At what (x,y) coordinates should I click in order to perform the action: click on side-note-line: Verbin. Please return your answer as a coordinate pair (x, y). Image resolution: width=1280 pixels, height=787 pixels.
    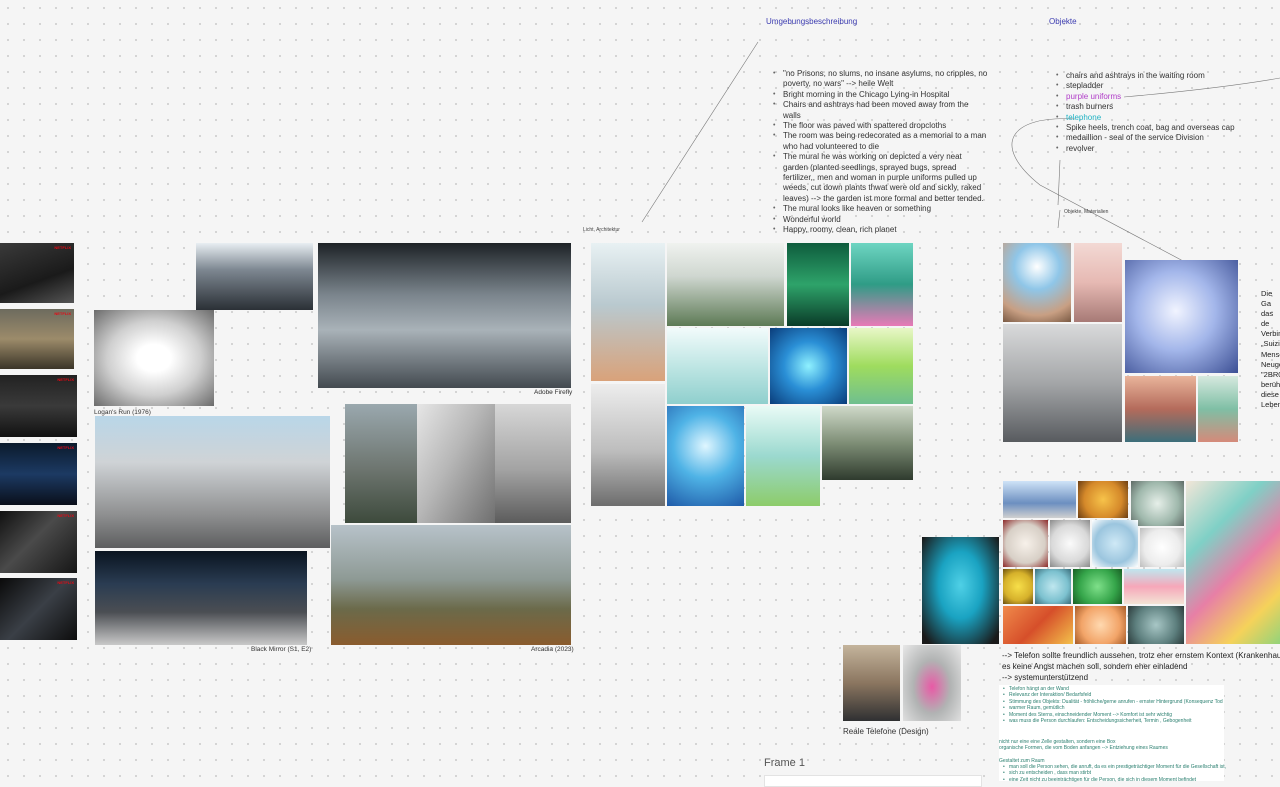
    Looking at the image, I should click on (1270, 334).